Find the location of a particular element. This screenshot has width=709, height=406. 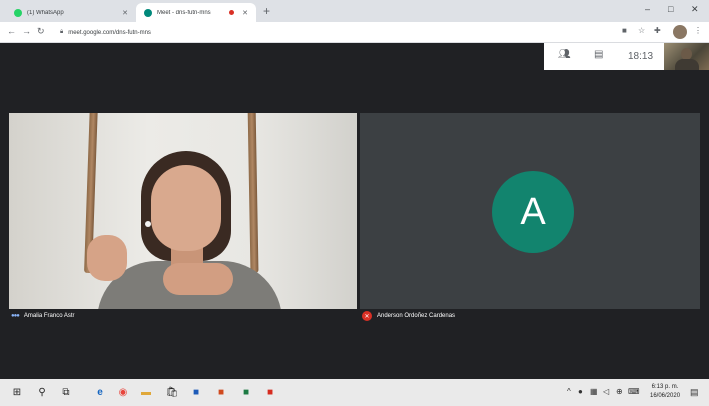

system-clock: 6:13 p. m. 16/06/2020 is located at coordinates (665, 392).